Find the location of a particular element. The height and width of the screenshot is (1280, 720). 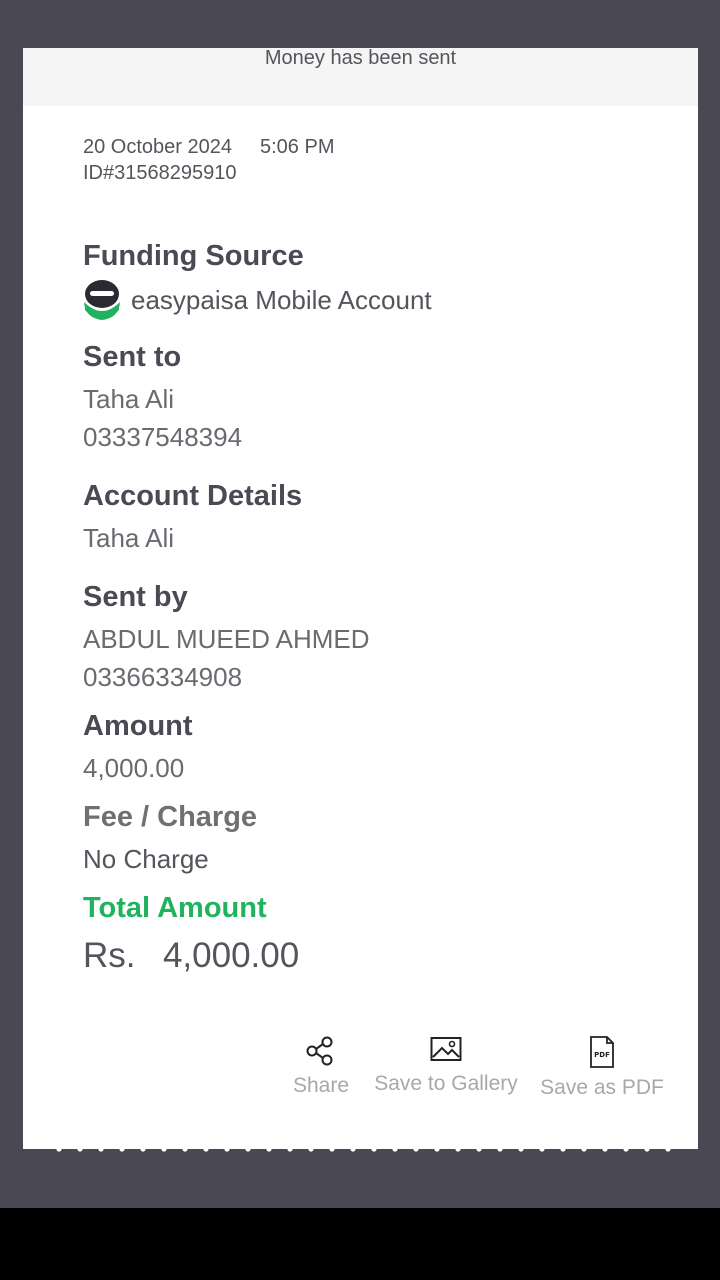

receipt-header: Money has been sent is located at coordinates (360, 77).